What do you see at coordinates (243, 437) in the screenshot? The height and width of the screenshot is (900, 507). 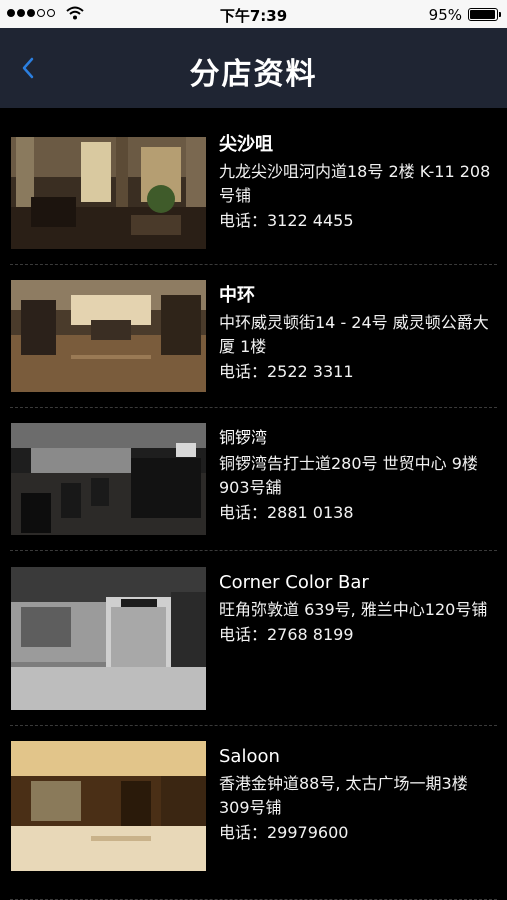 I see `store-name: 铜锣湾` at bounding box center [243, 437].